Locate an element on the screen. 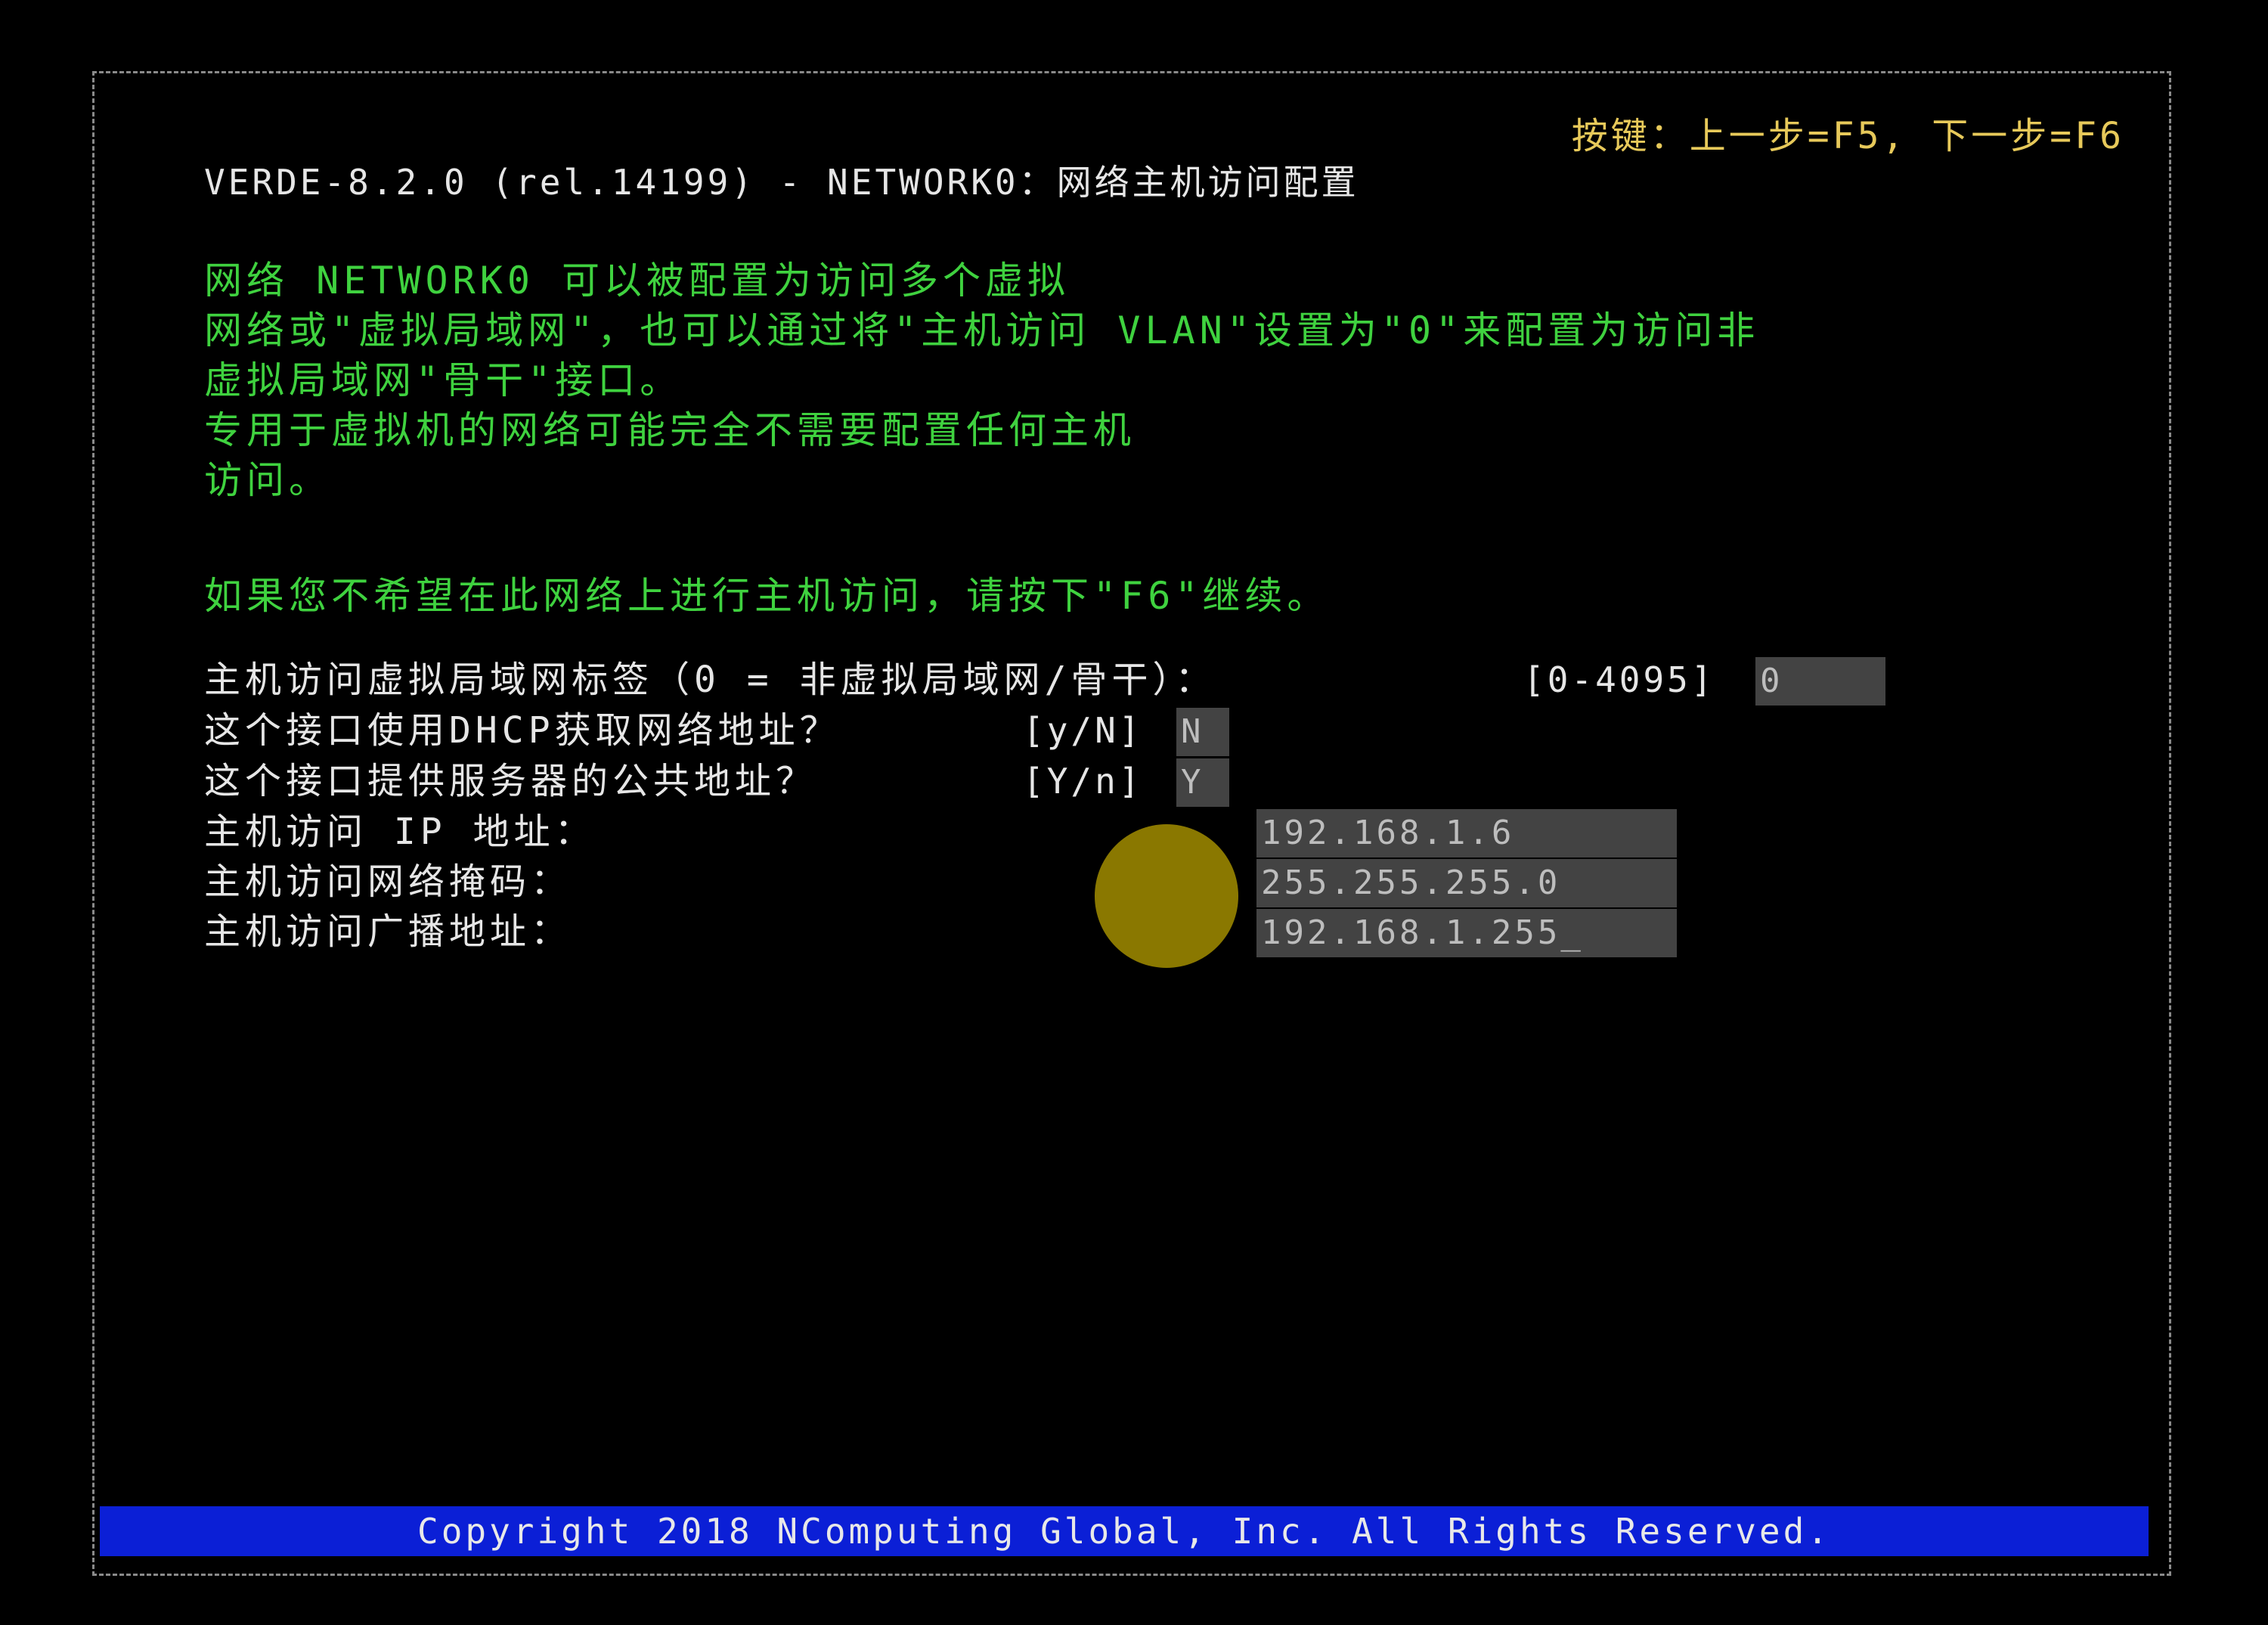 This screenshot has width=2268, height=1625. public-address-range: [Y/n] is located at coordinates (1083, 781).